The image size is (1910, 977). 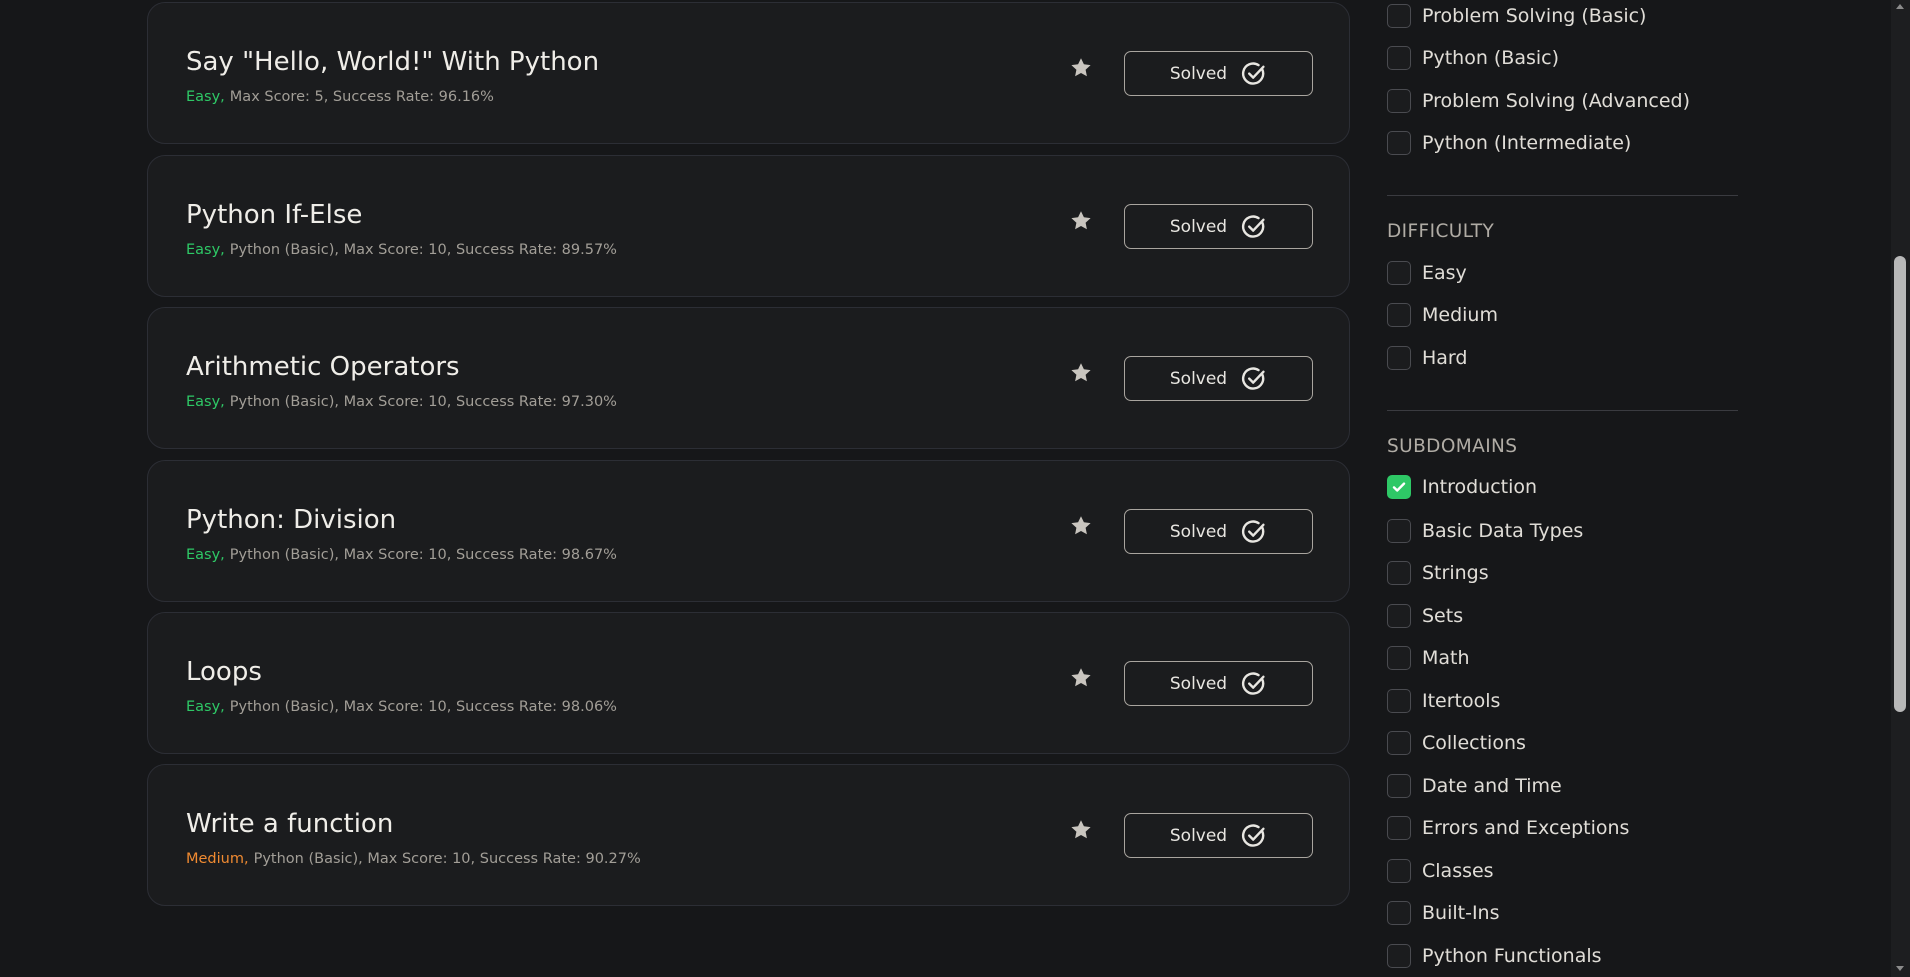 I want to click on filter-subdomain-python-functionals: Python Functionals, so click(x=1494, y=956).